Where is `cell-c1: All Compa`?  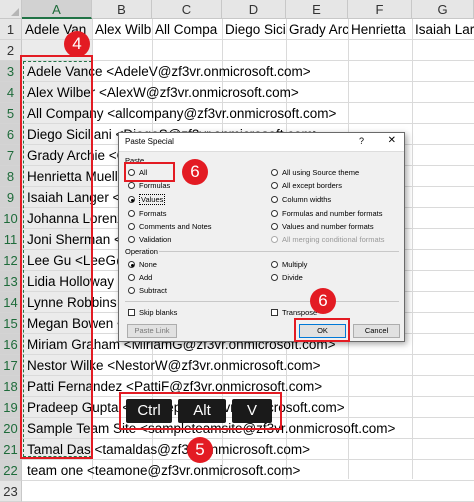 cell-c1: All Compa is located at coordinates (187, 29).